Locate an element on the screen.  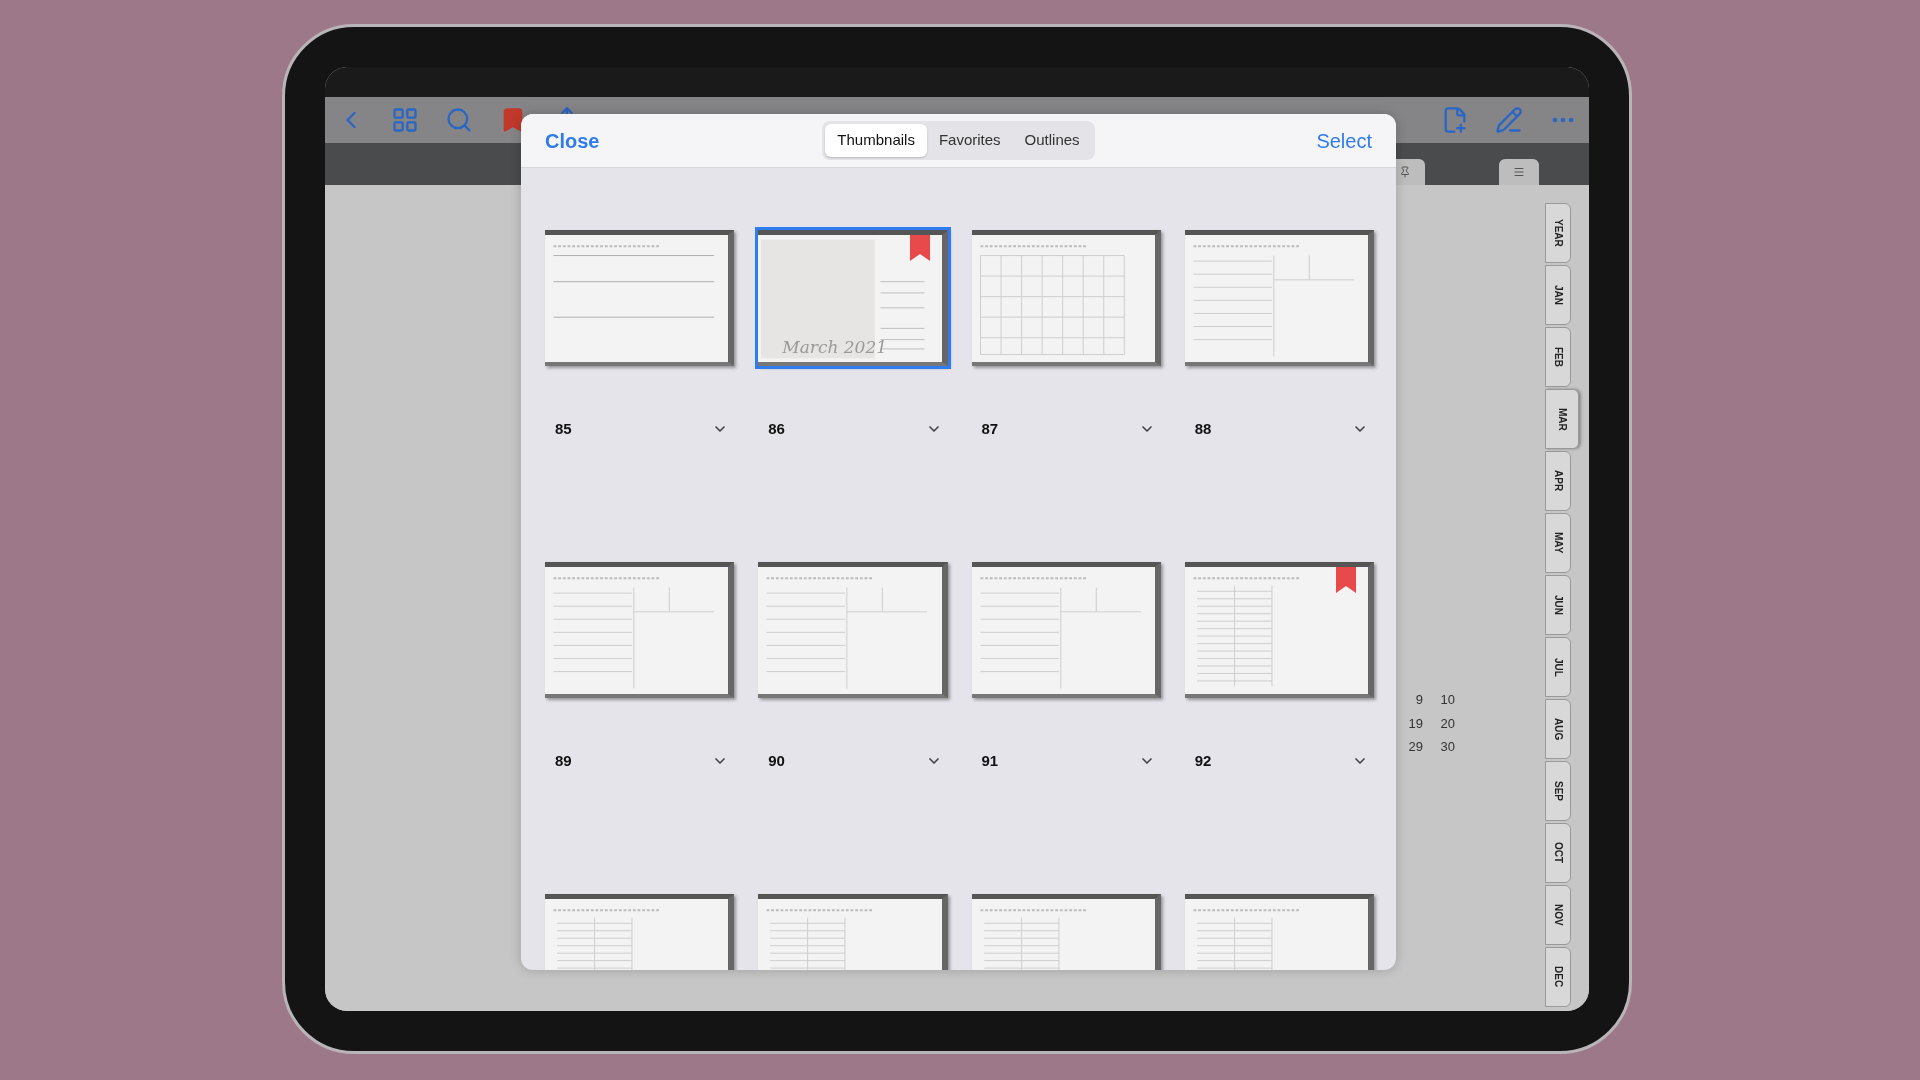
month-tab: MAY is located at coordinates (1558, 543).